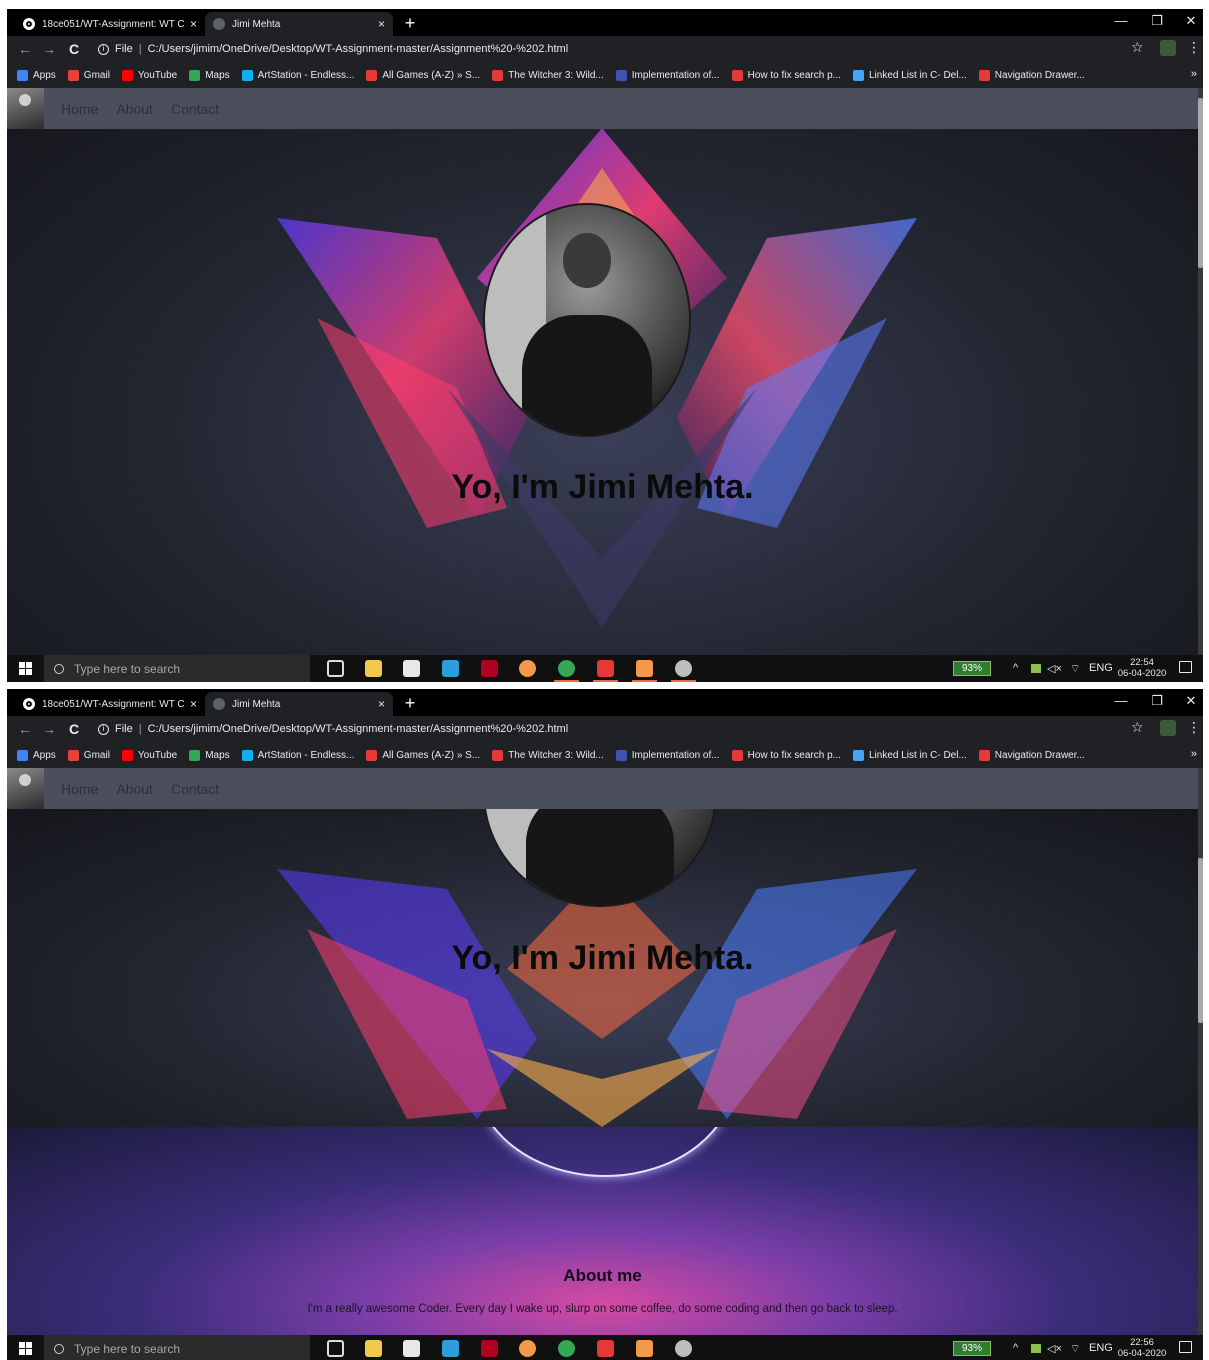 The width and height of the screenshot is (1209, 1360). What do you see at coordinates (373, 1348) in the screenshot?
I see `file-explorer-icon` at bounding box center [373, 1348].